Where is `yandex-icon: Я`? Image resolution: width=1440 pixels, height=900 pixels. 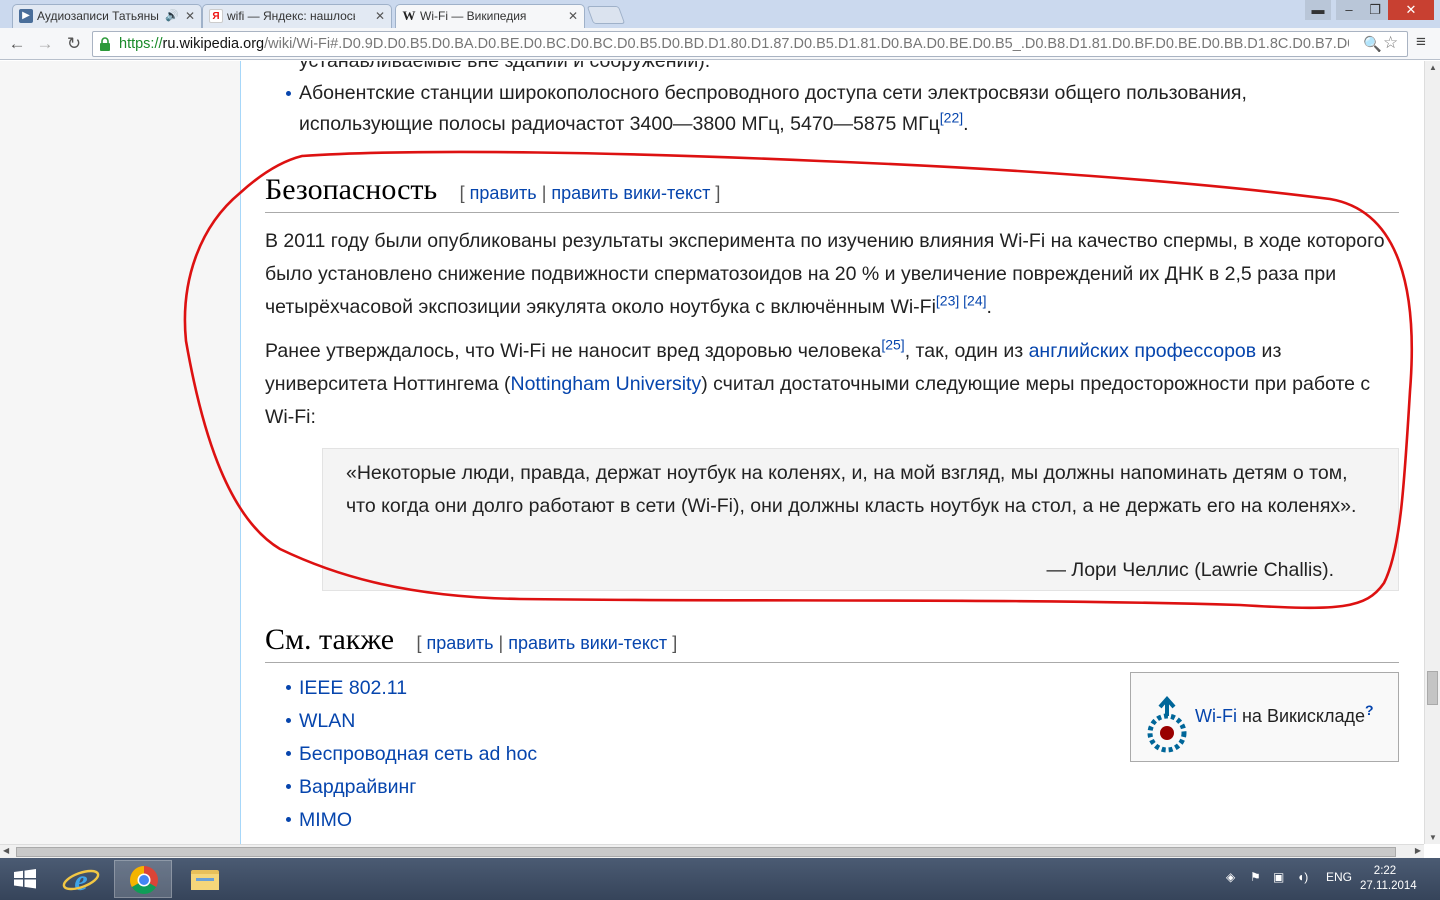
yandex-icon: Я is located at coordinates (216, 16).